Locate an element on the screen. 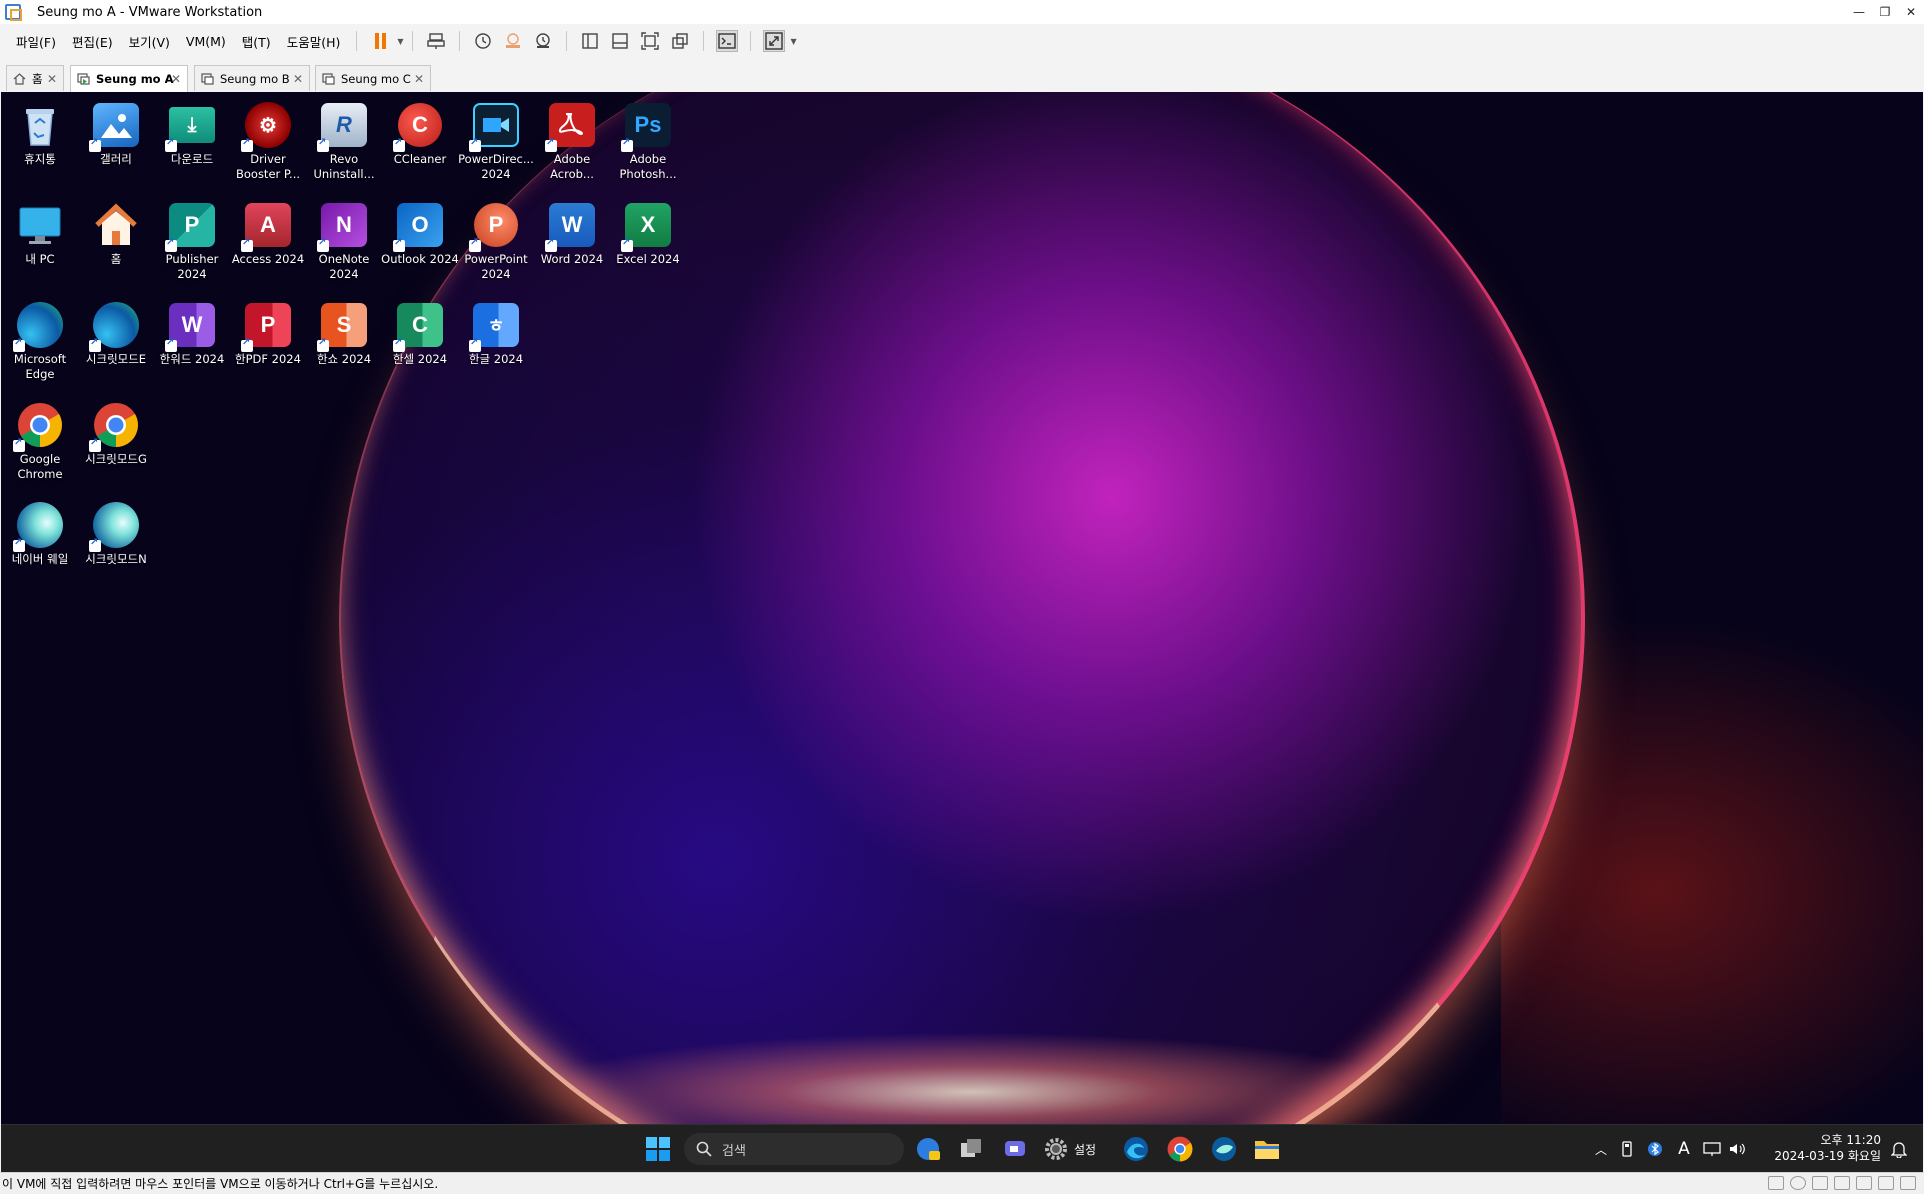  tab-seung-mo-b: Seung mo B ✕ is located at coordinates (252, 78).